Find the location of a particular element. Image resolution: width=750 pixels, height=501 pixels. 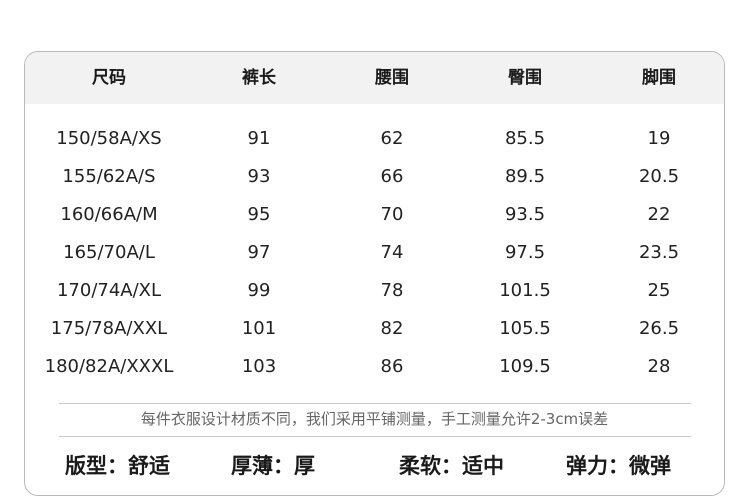

fabric-properties: 版型：舒适 厚薄：厚 柔软：适中 弹力：微弹 is located at coordinates (374, 466).